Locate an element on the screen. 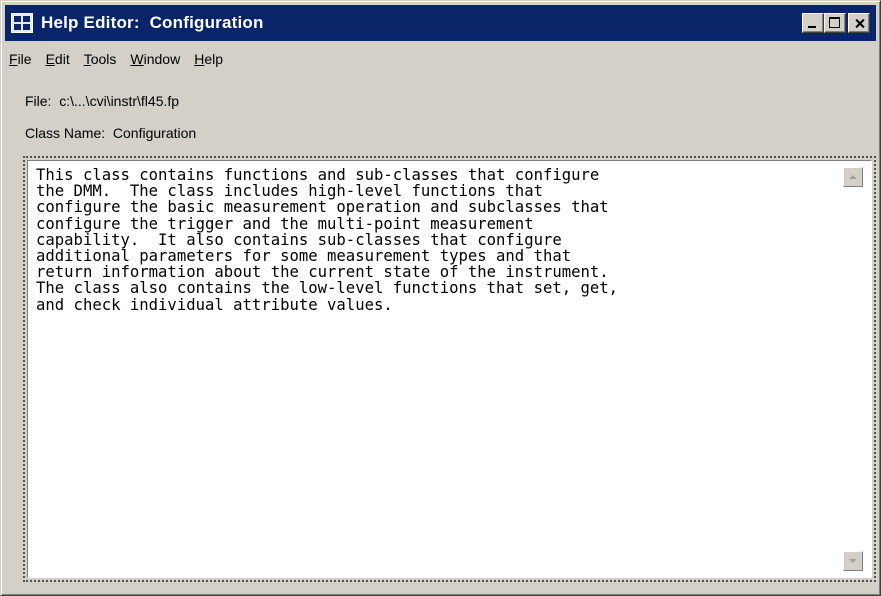 This screenshot has width=881, height=596. menu-tools: Tools is located at coordinates (100, 59).